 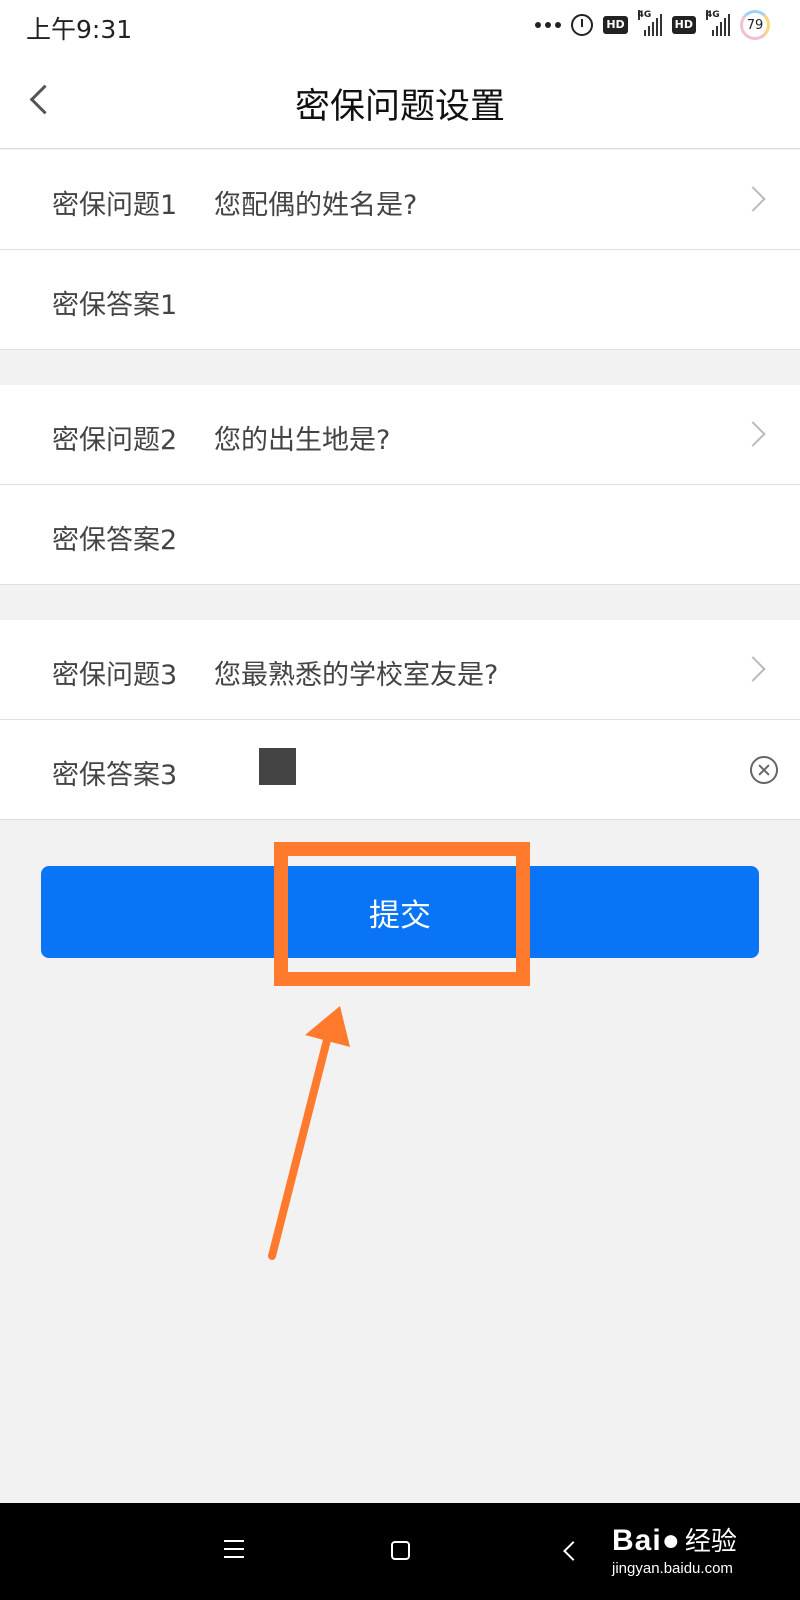 I want to click on hd-badge-2: HD, so click(x=683, y=25).